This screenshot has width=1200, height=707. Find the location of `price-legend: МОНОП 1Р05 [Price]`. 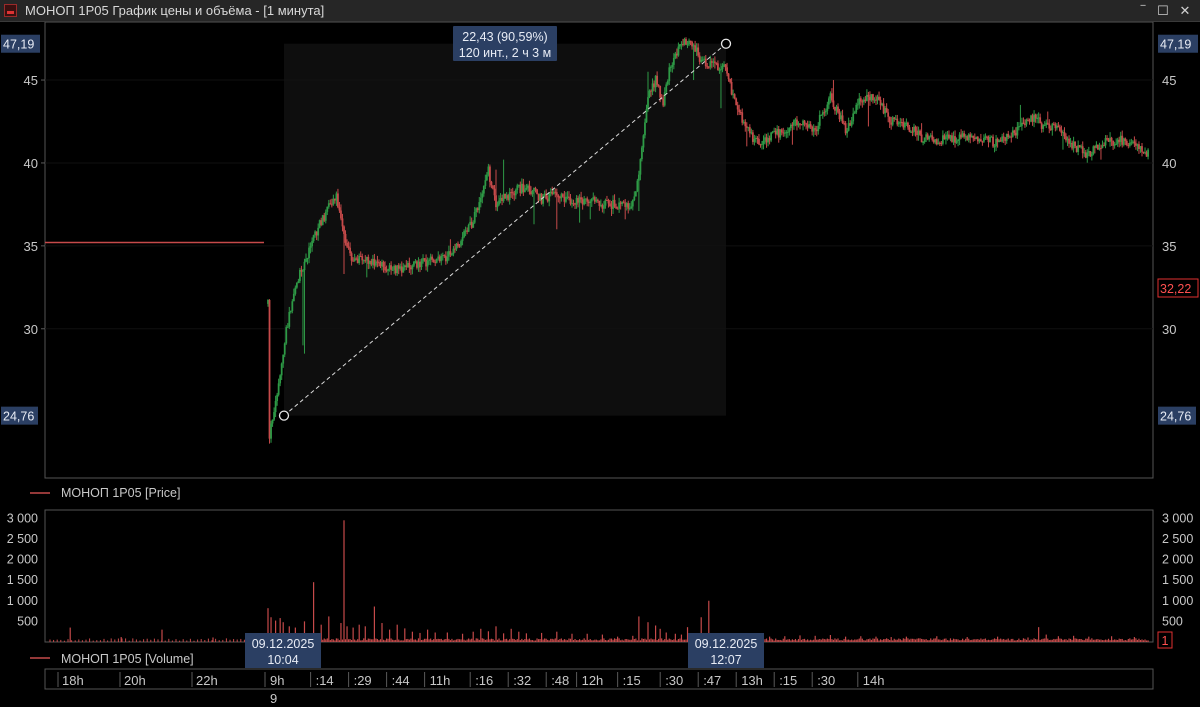

price-legend: МОНОП 1Р05 [Price] is located at coordinates (105, 493).